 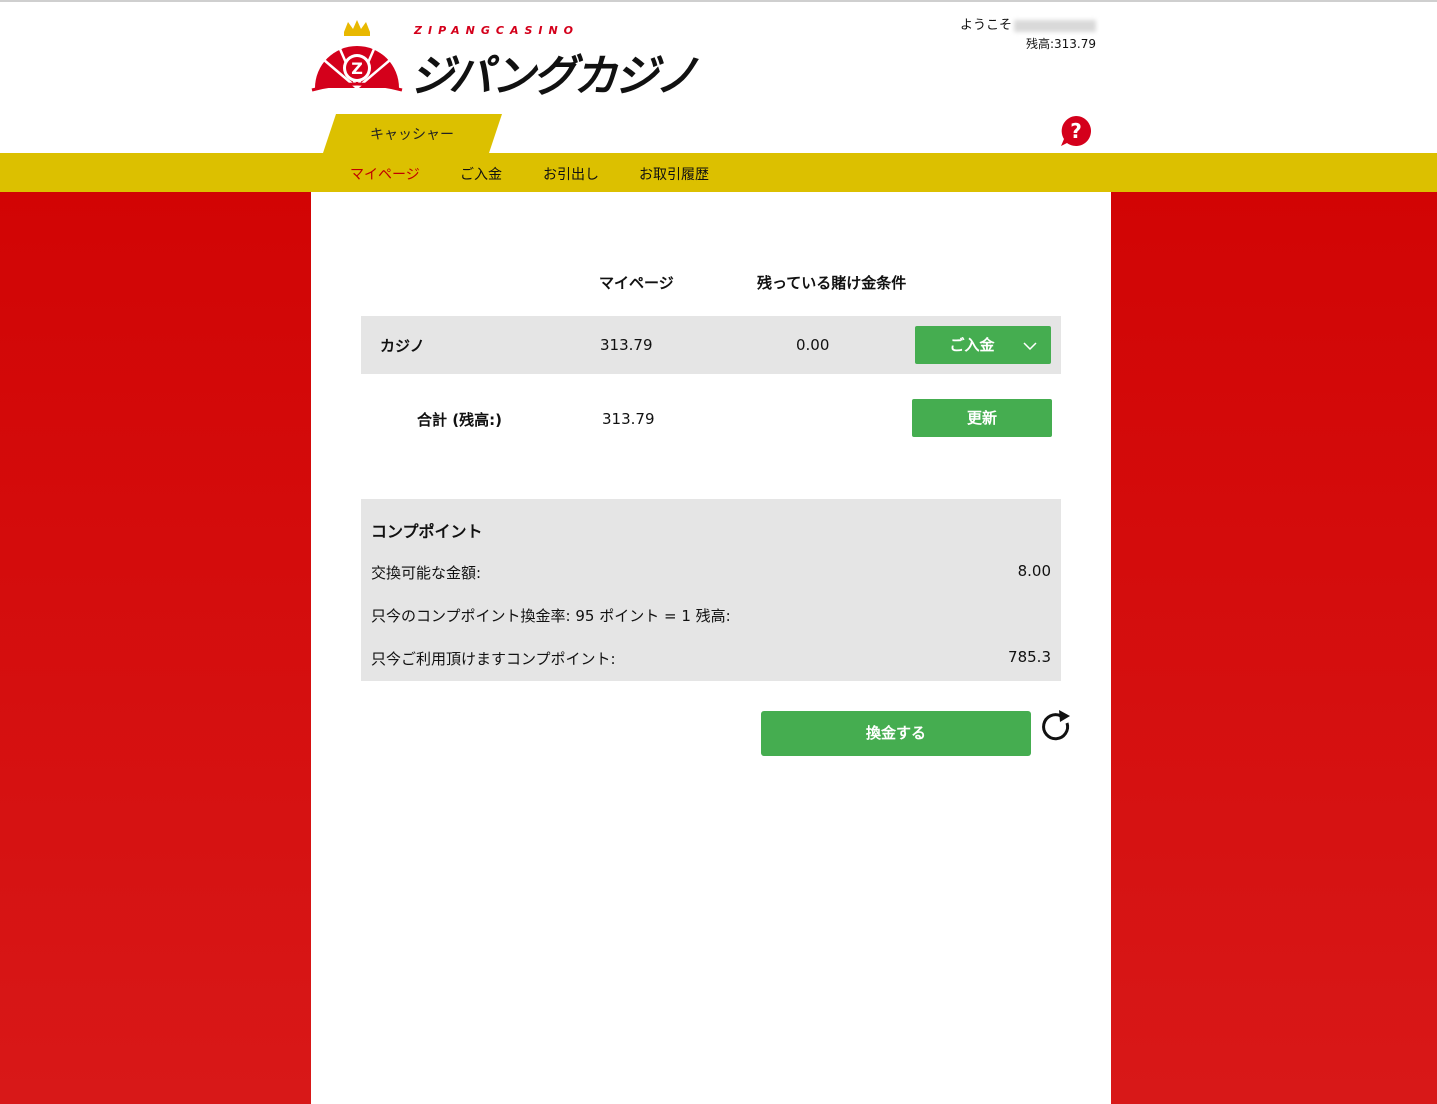 I want to click on tab-cashier: キャッシャー, so click(x=412, y=135).